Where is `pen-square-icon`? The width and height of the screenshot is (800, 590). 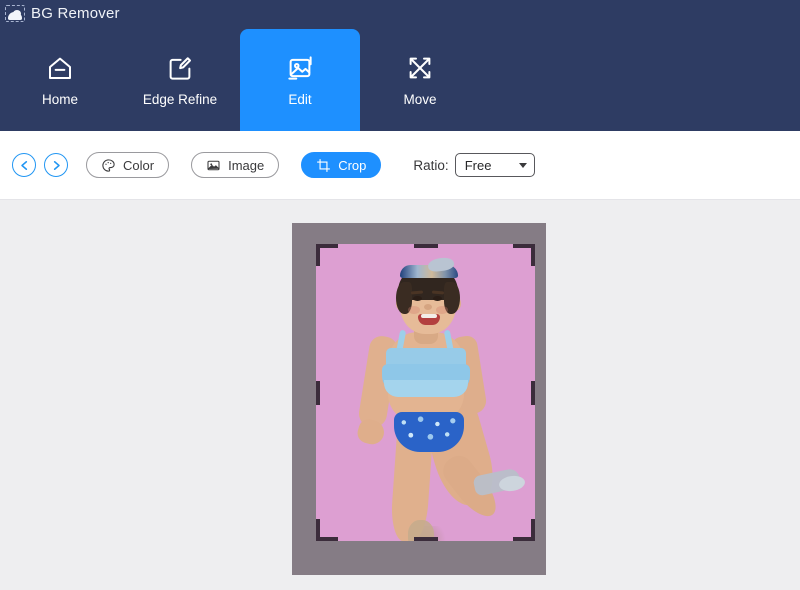
pen-square-icon is located at coordinates (180, 68).